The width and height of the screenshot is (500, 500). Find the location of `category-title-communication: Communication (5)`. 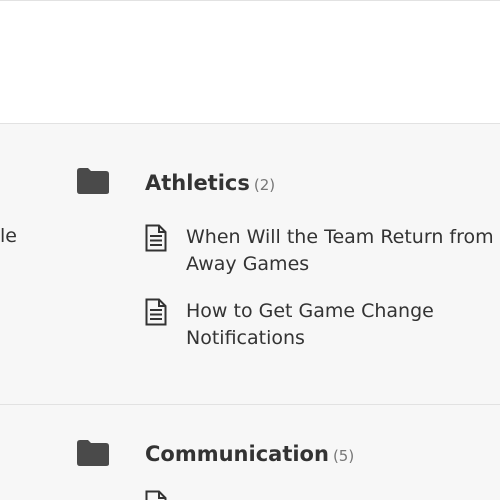

category-title-communication: Communication (5) is located at coordinates (249, 454).